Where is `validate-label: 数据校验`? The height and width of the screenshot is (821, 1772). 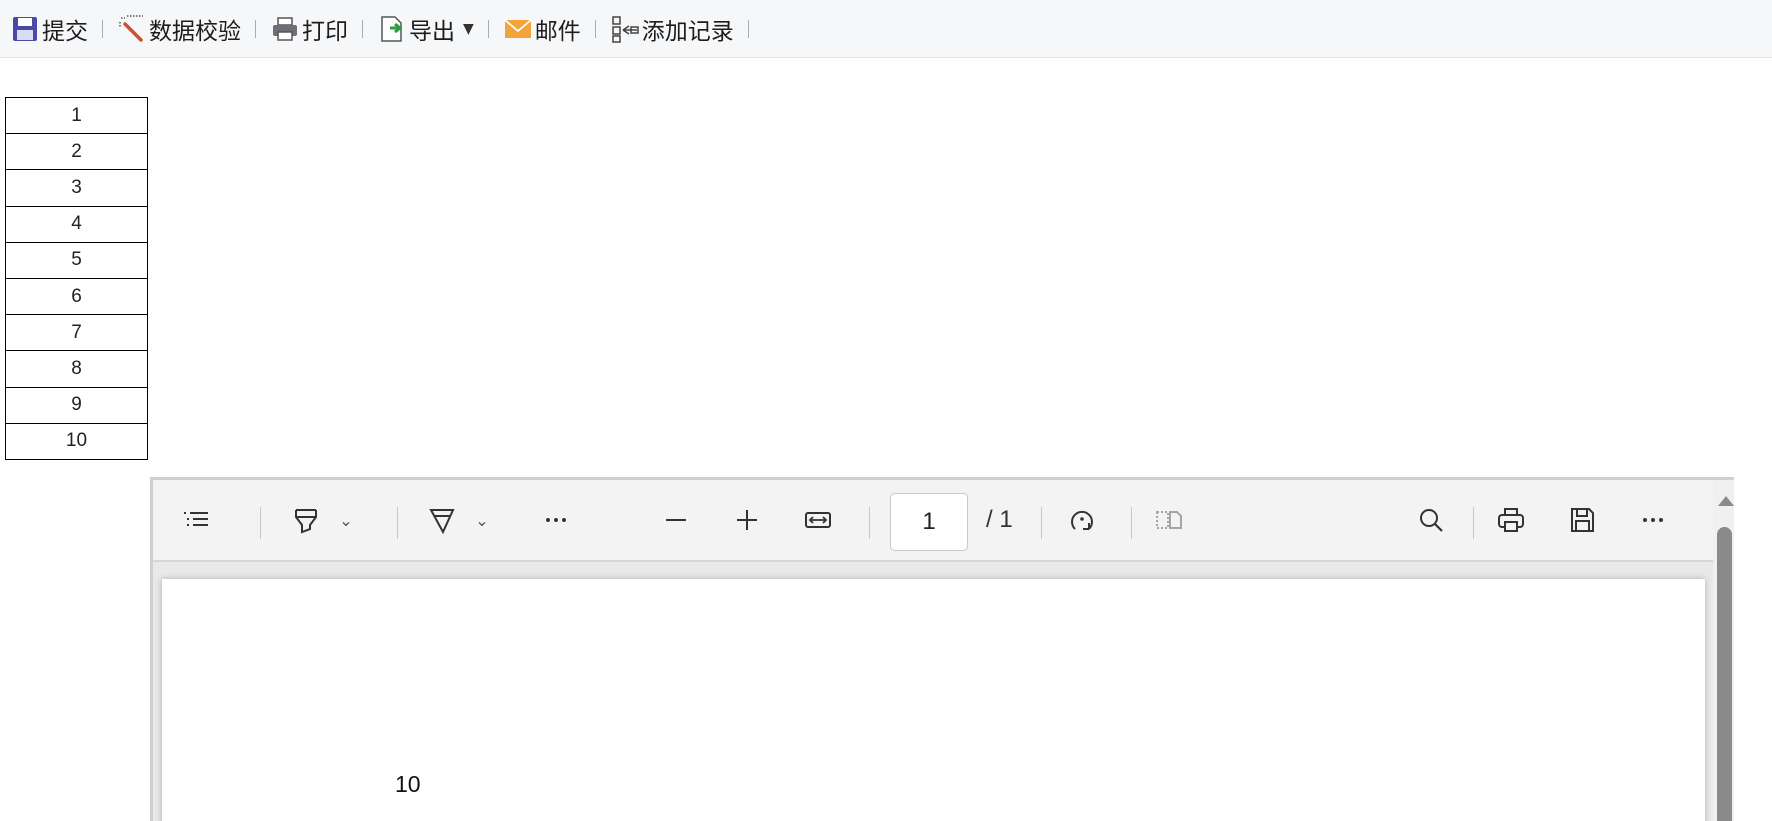
validate-label: 数据校验 is located at coordinates (195, 31).